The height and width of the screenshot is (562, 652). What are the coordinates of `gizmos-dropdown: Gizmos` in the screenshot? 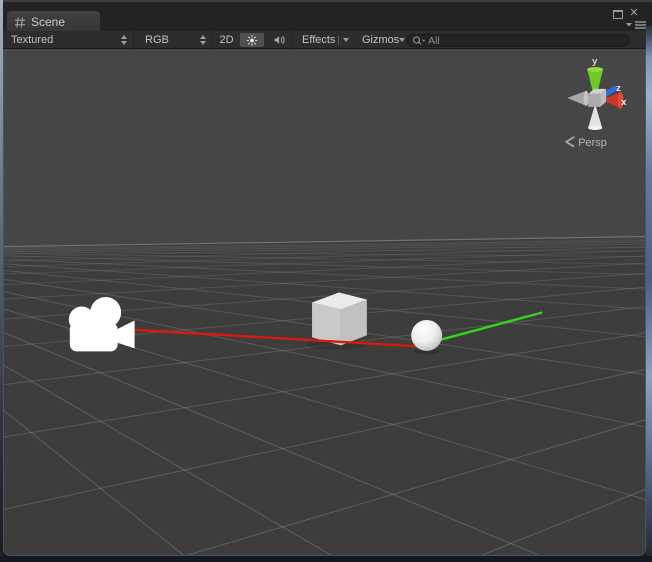 It's located at (382, 40).